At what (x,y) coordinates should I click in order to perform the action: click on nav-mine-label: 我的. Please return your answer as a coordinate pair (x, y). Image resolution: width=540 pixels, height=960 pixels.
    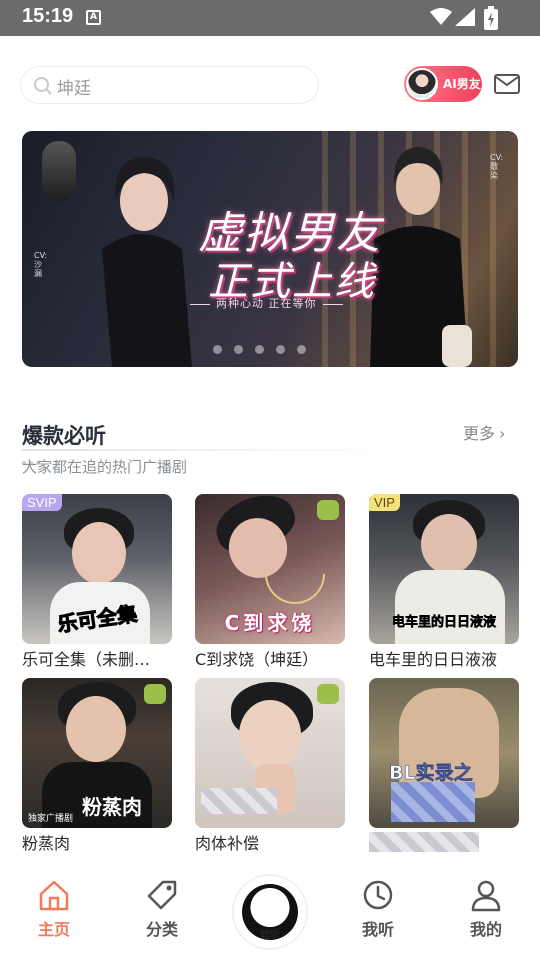
    Looking at the image, I should click on (485, 929).